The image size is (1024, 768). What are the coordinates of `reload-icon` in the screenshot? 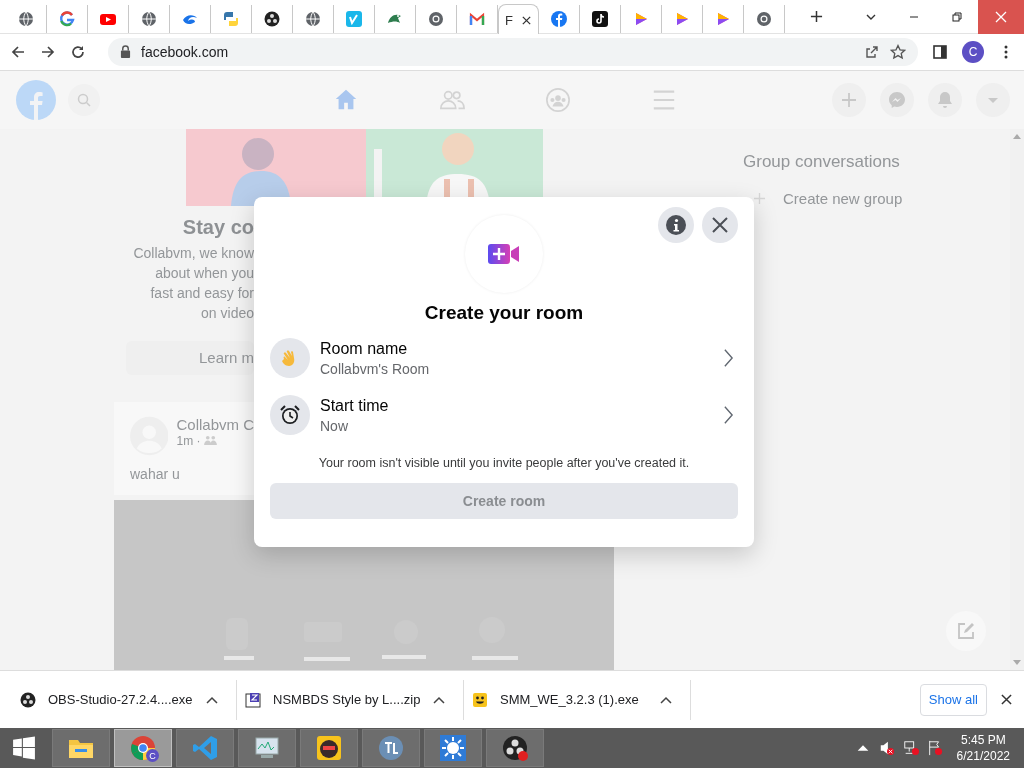 It's located at (78, 51).